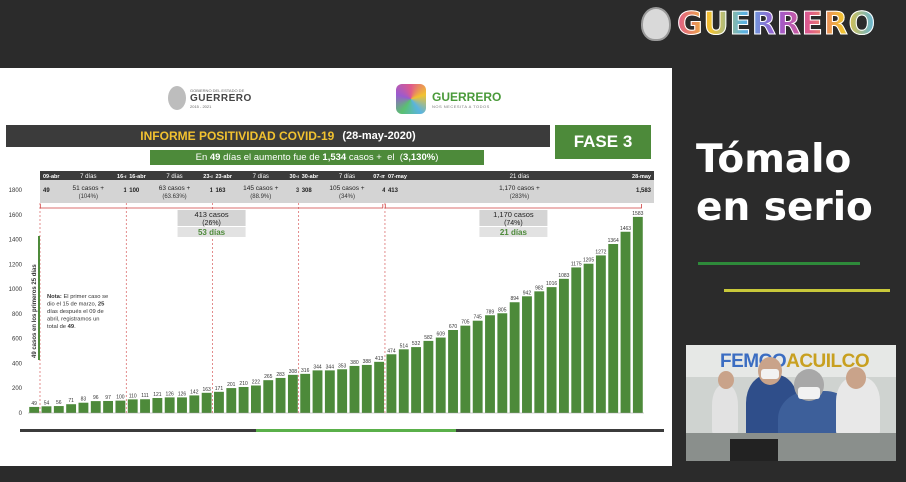 This screenshot has height=482, width=906. Describe the element at coordinates (35, 311) in the screenshot. I see `y-annotation: 49 casos en los primeros 25 días` at that location.